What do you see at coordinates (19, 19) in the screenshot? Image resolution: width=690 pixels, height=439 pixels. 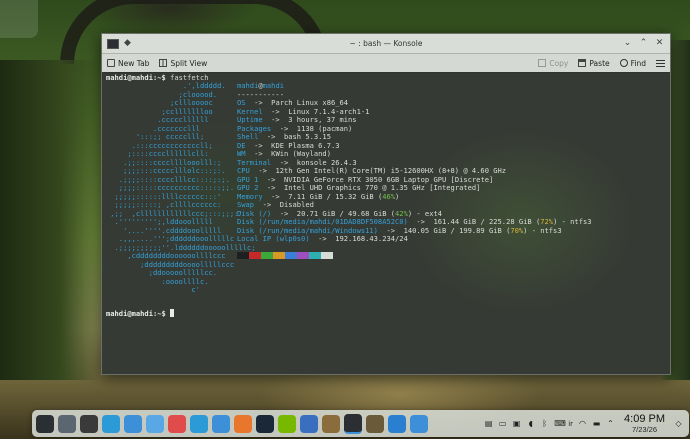 I see `desktop-widget` at bounding box center [19, 19].